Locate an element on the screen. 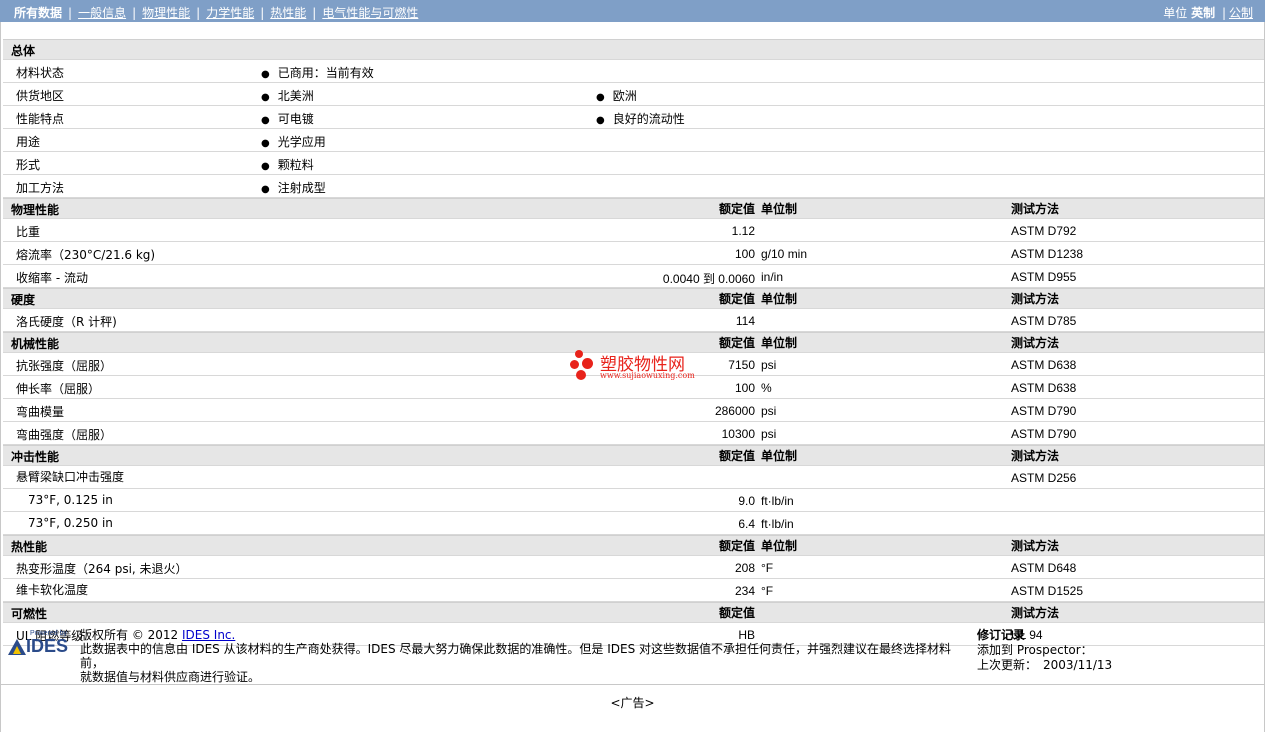 Image resolution: width=1265 pixels, height=732 pixels. row-value: 6.4 is located at coordinates (746, 524).